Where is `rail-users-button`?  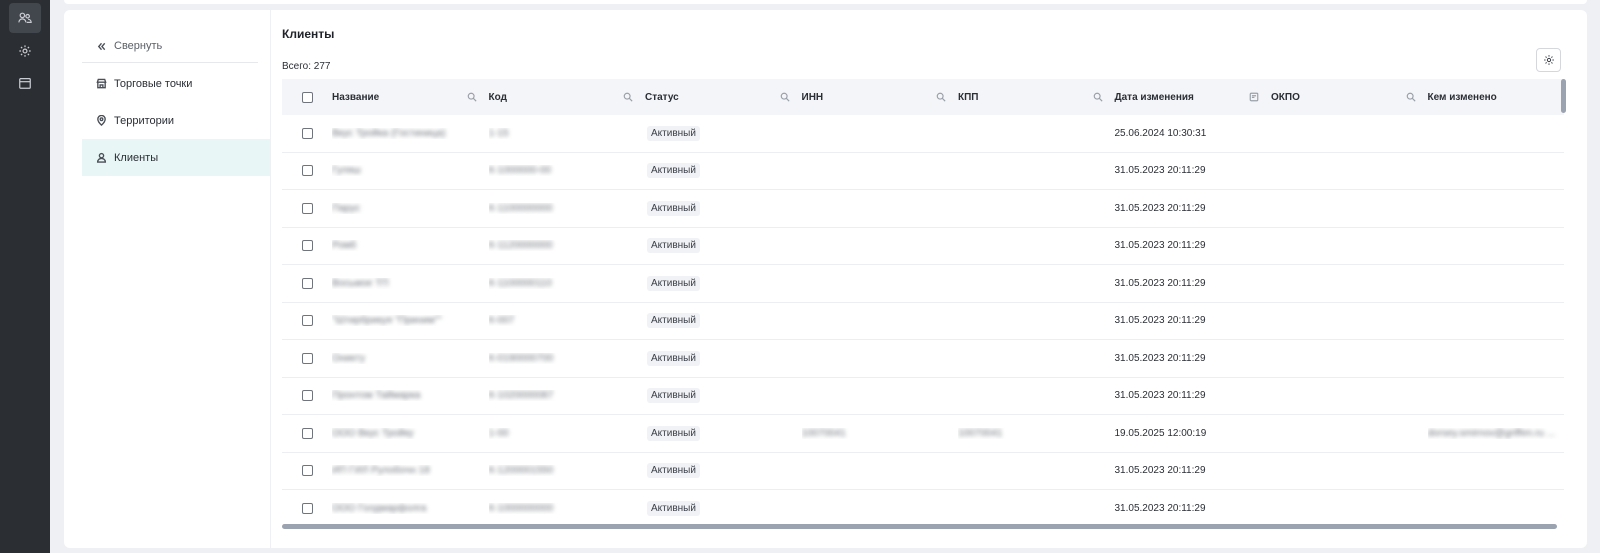
rail-users-button is located at coordinates (25, 18).